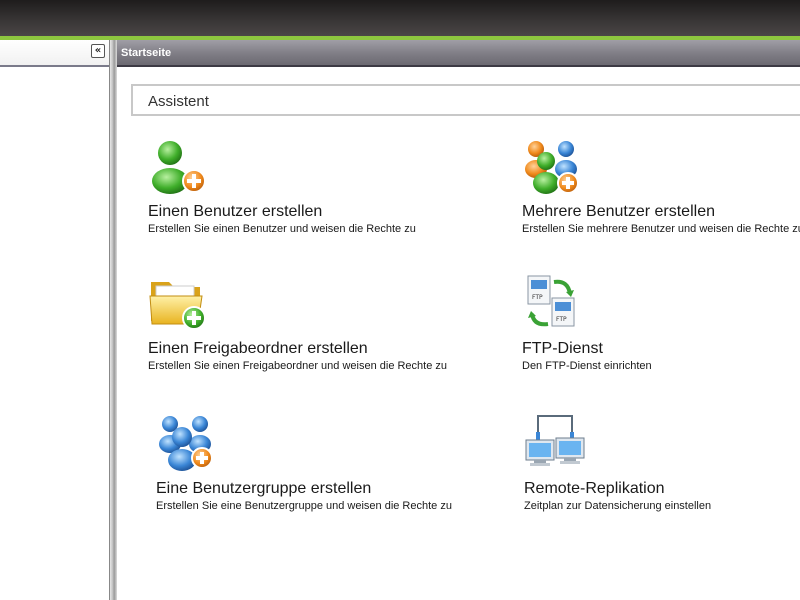 The width and height of the screenshot is (800, 600). I want to click on top-banner, so click(400, 18).